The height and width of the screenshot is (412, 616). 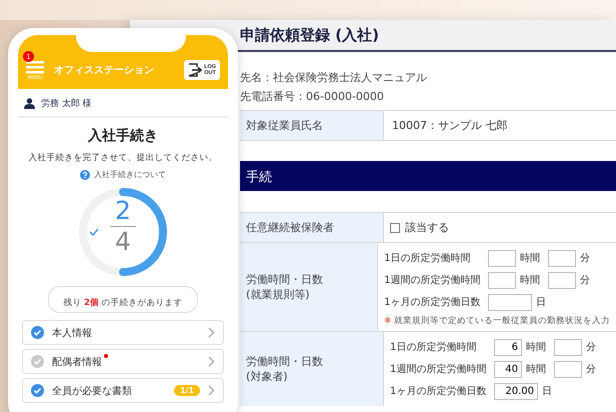 I want to click on screen-title: 入社手続き, so click(x=122, y=136).